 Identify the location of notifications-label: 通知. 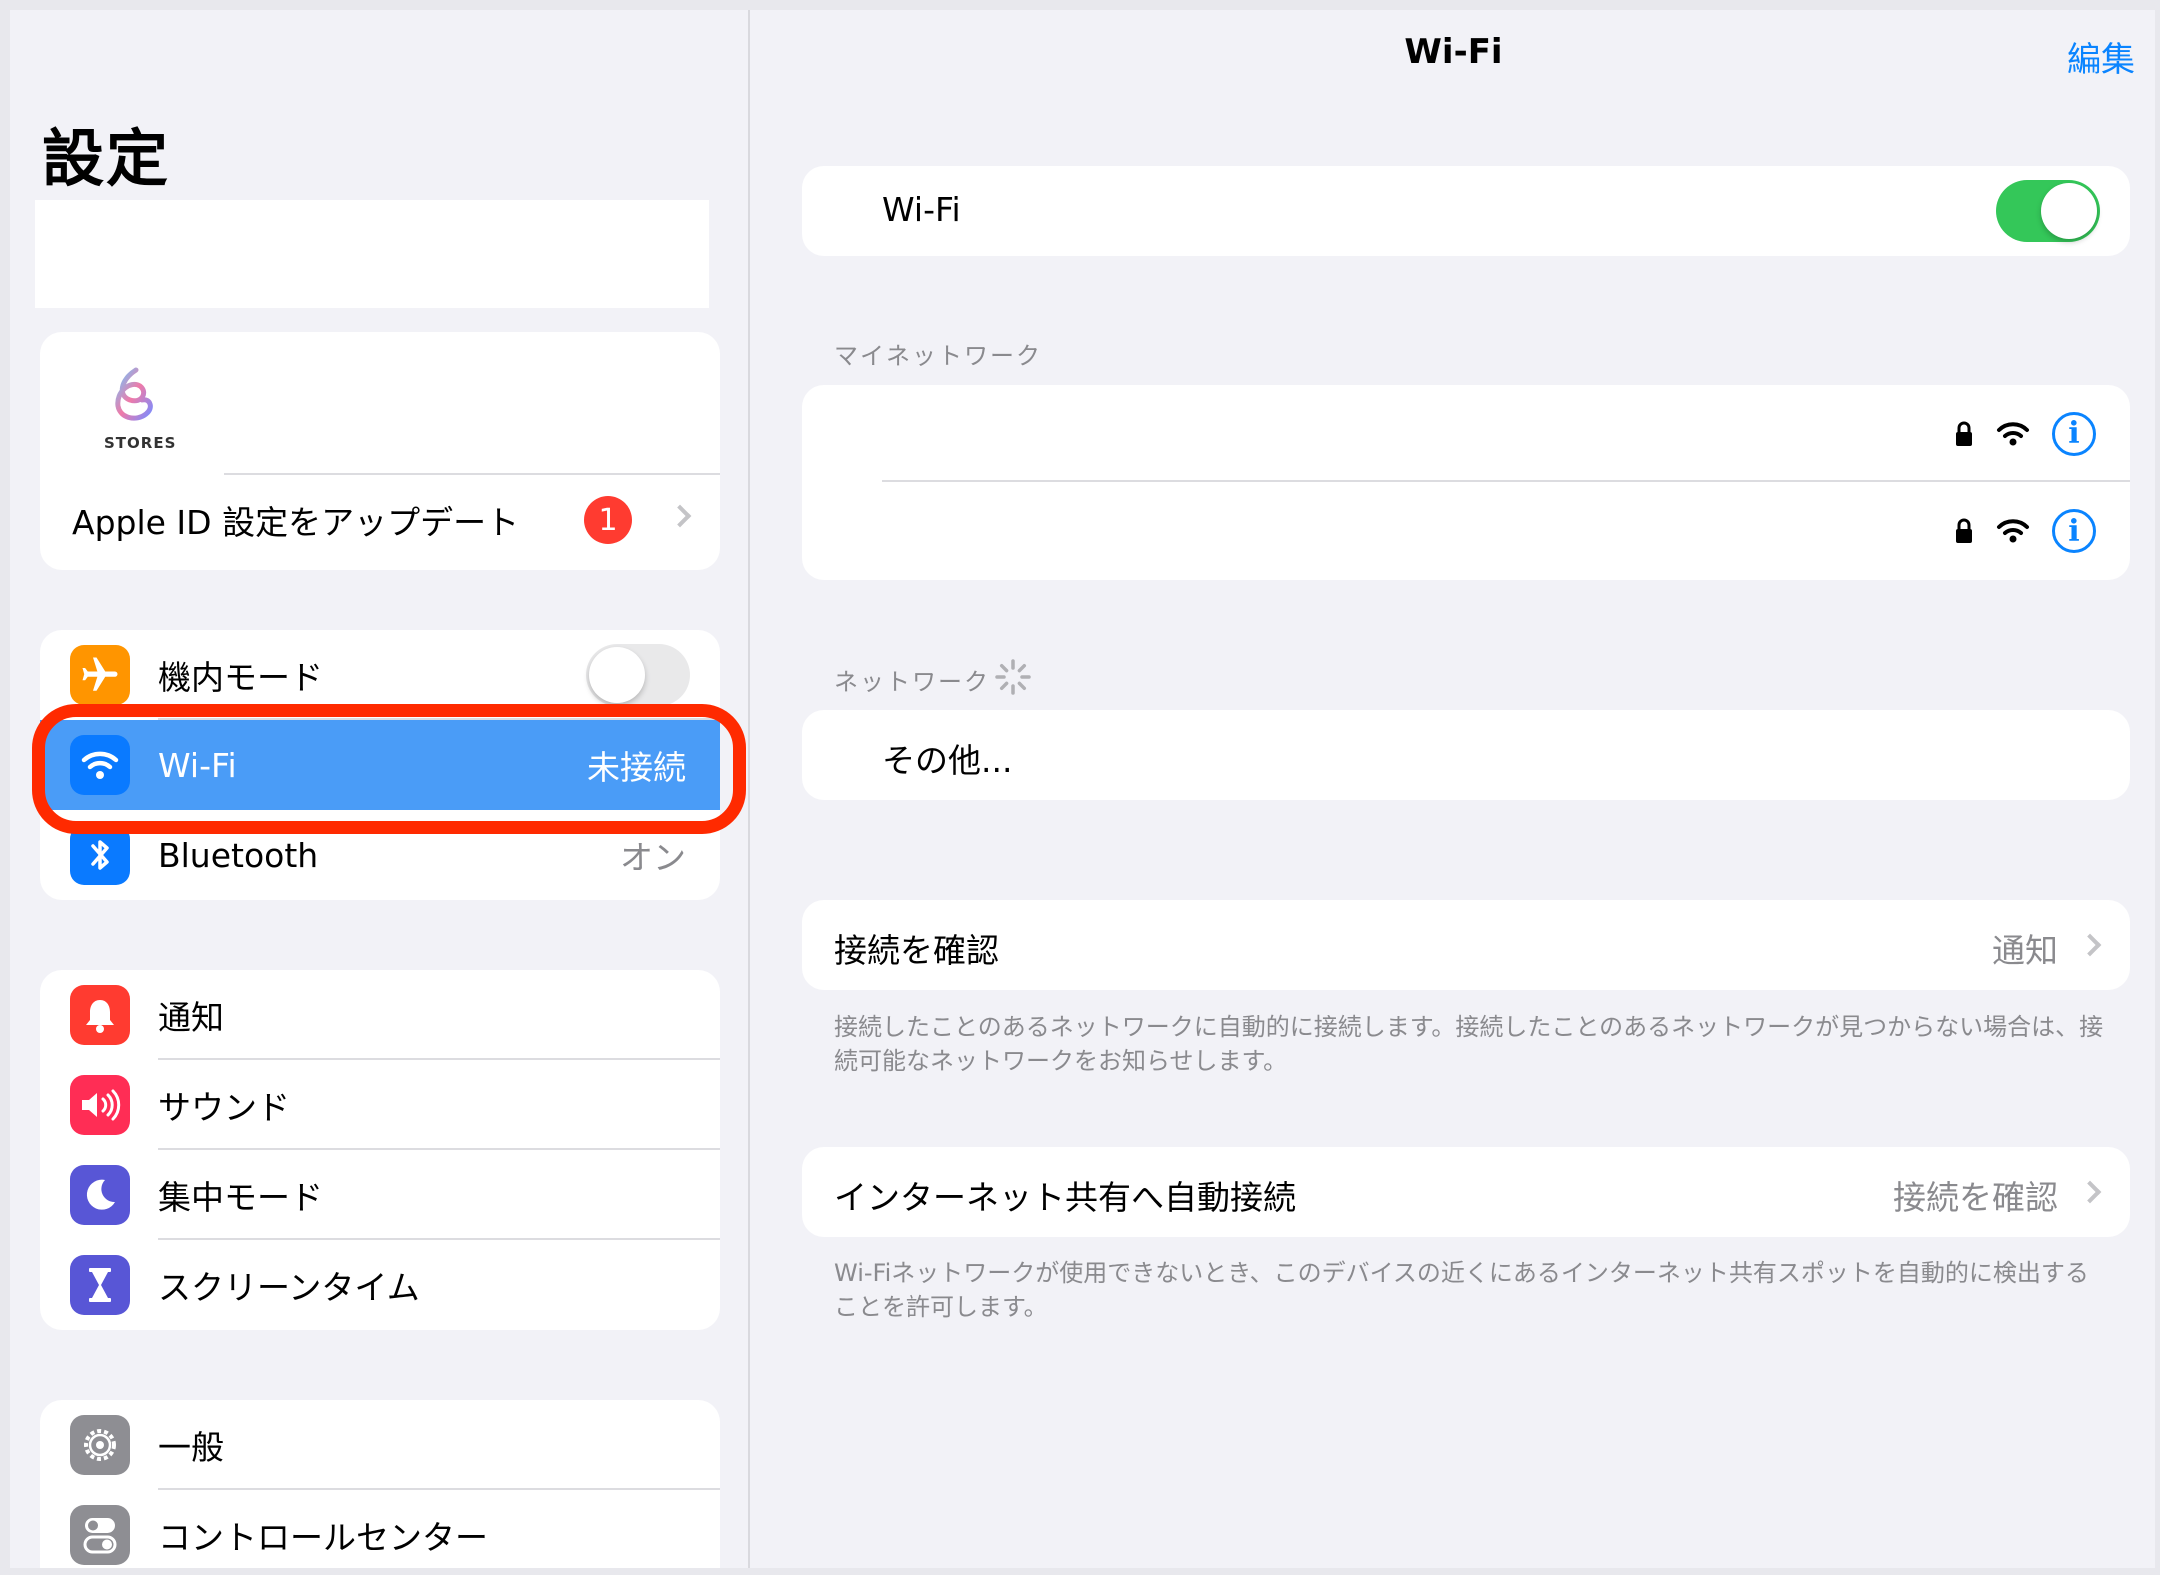
(191, 1017).